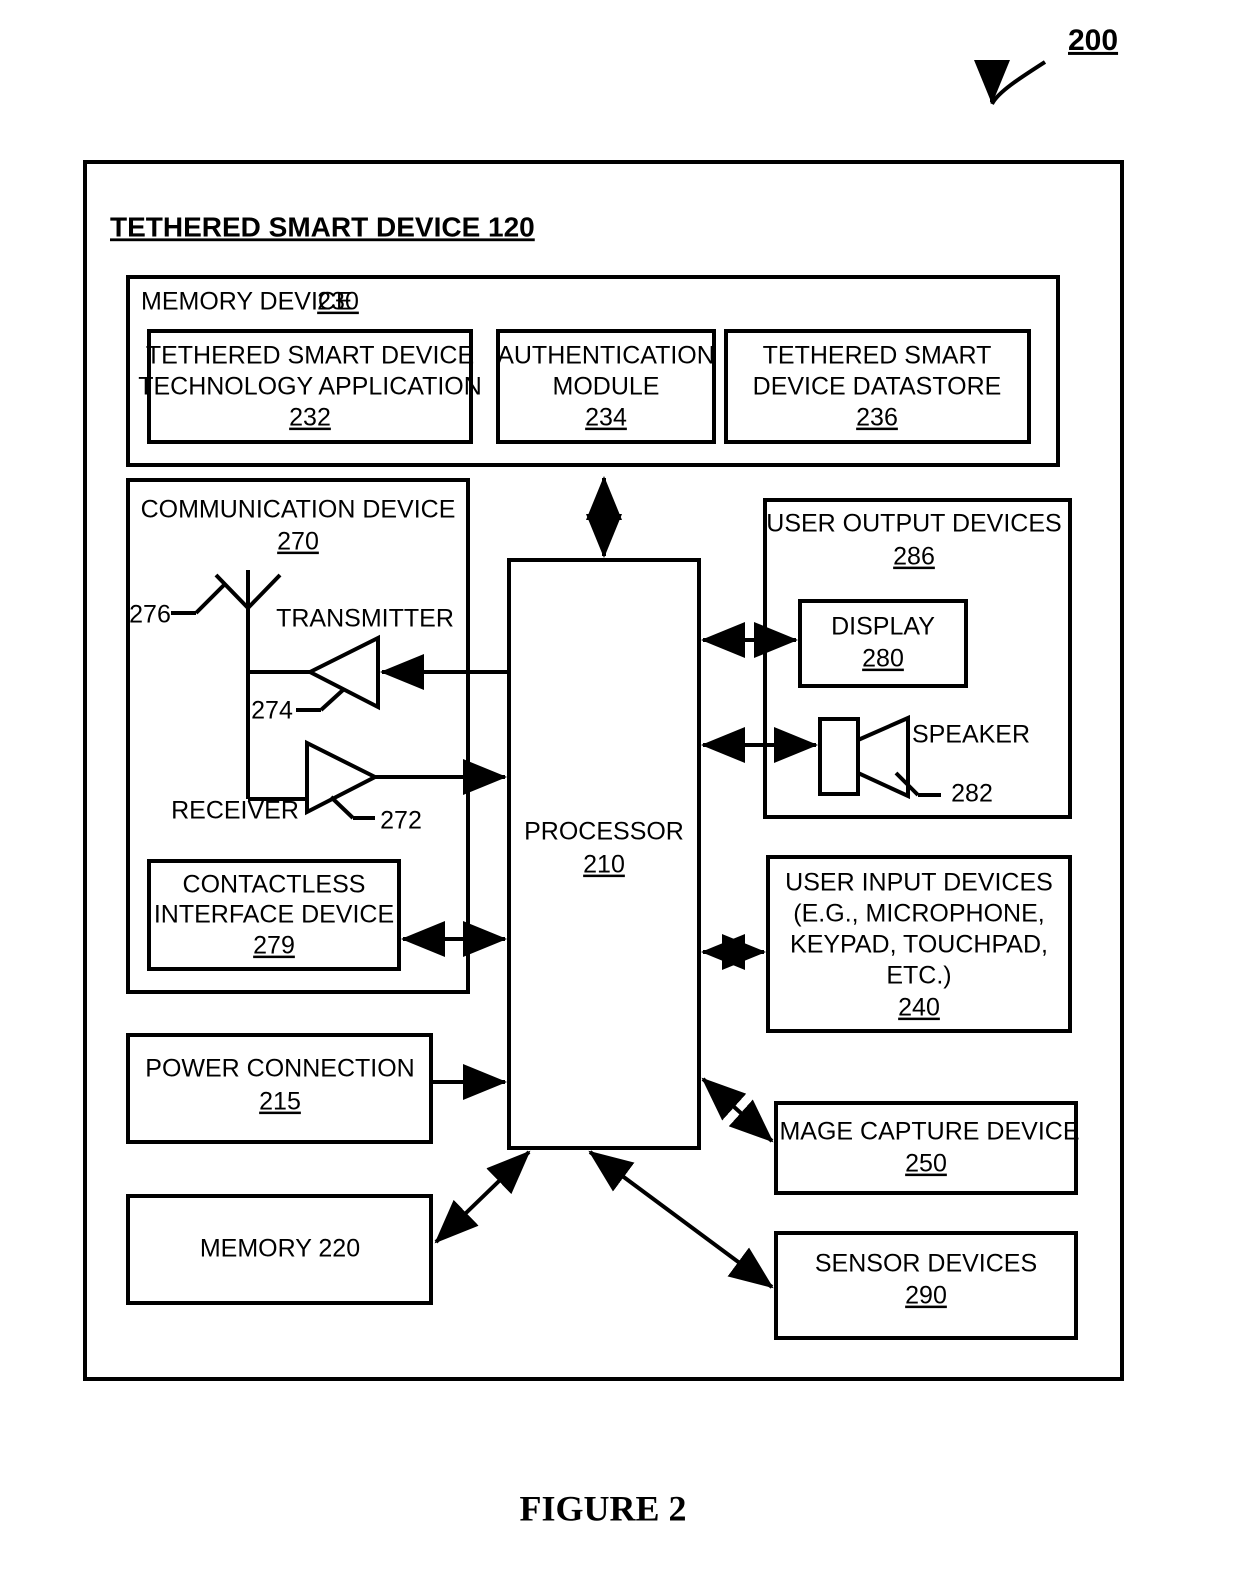 This screenshot has height=1578, width=1240. Describe the element at coordinates (604, 832) in the screenshot. I see `processor-label: PROCESSOR` at that location.